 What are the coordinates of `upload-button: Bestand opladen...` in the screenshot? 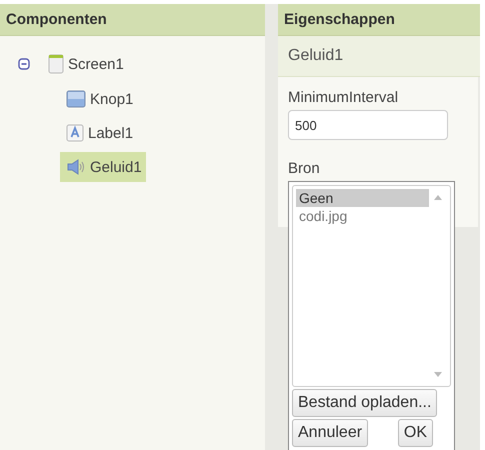 It's located at (365, 403).